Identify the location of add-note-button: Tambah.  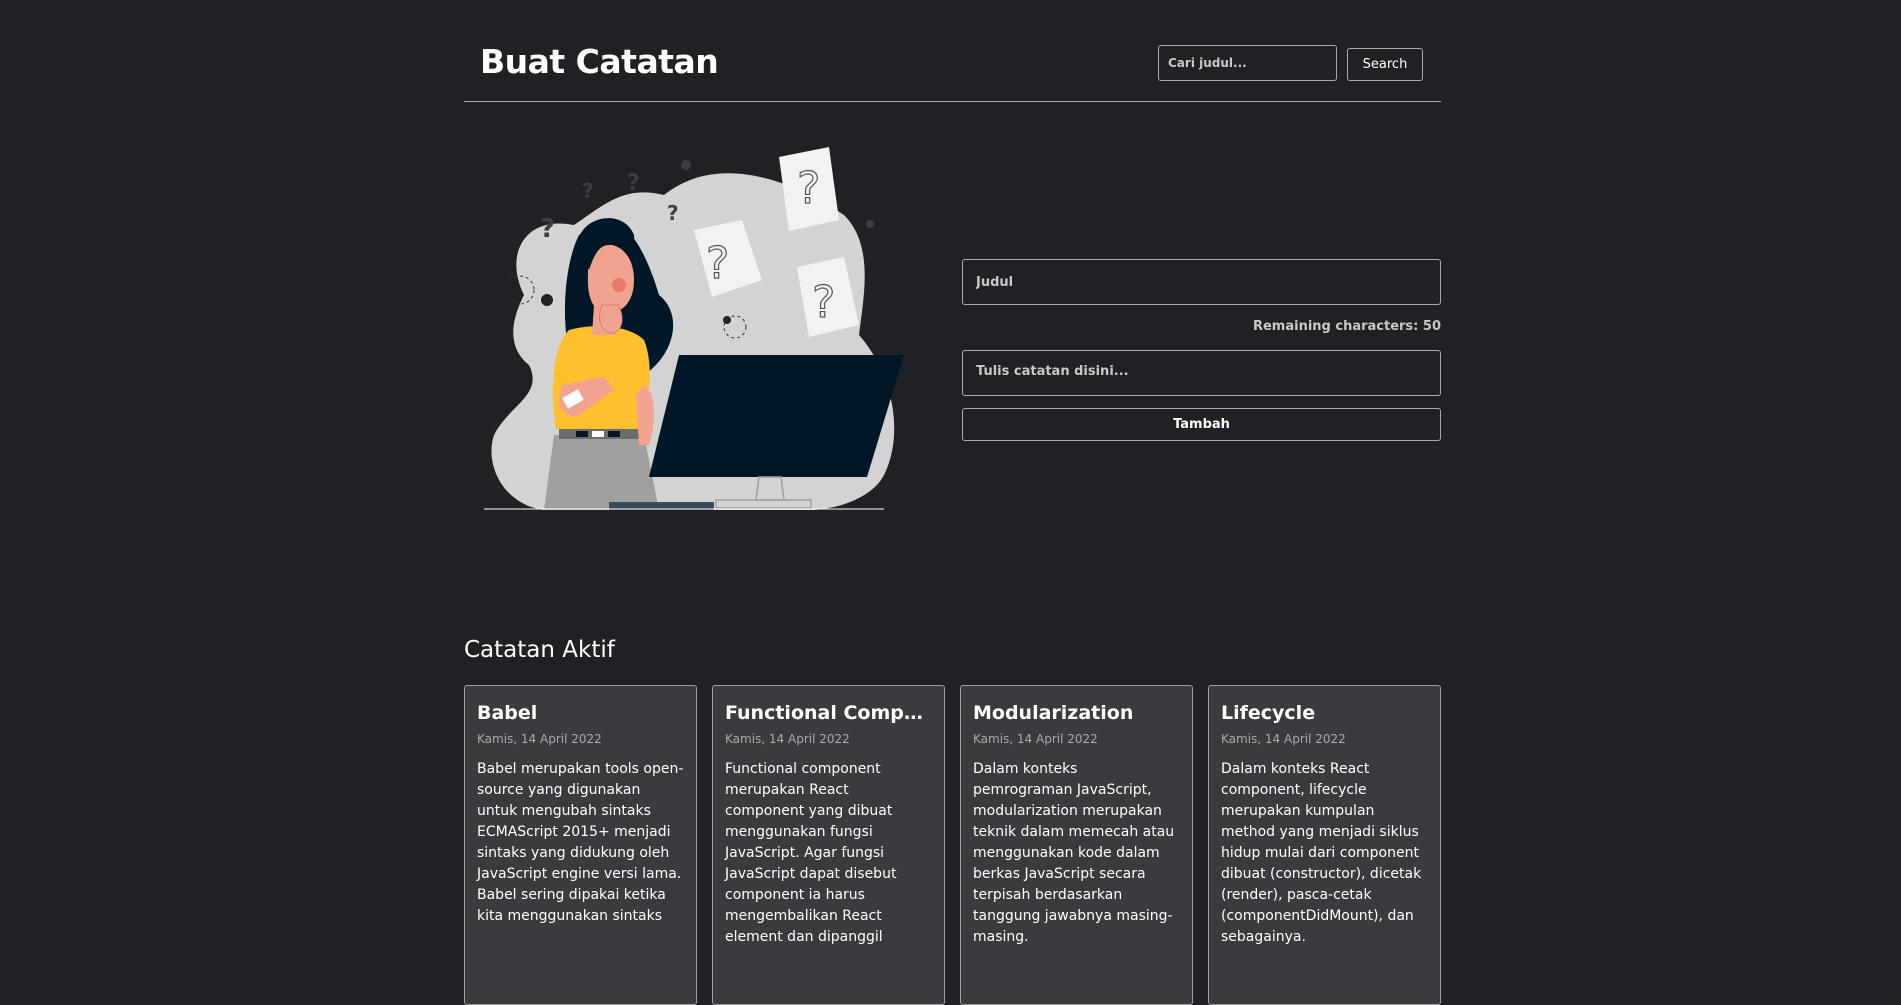
(1201, 424).